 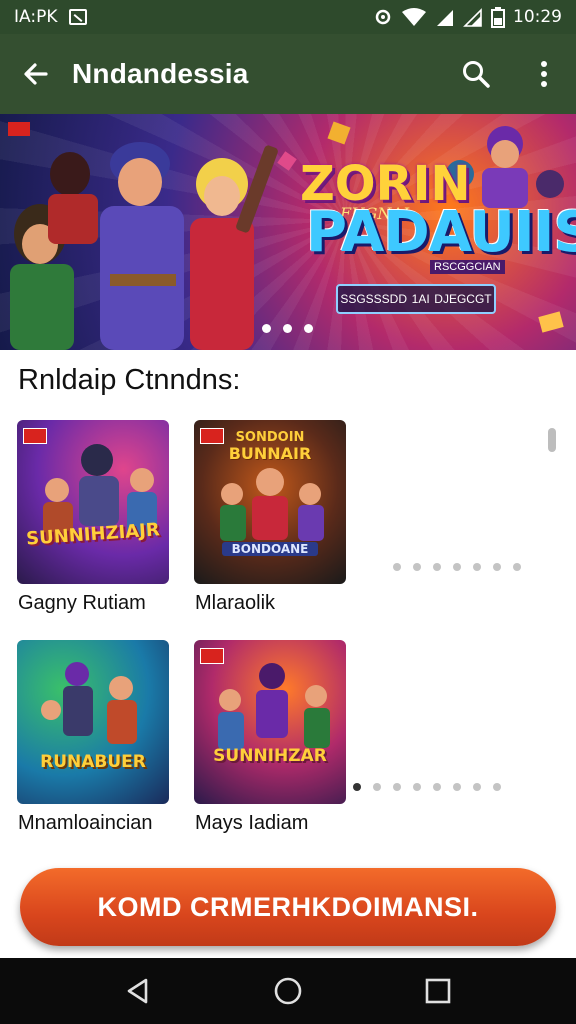 I want to click on app-bar: Nndandessia, so click(x=288, y=74).